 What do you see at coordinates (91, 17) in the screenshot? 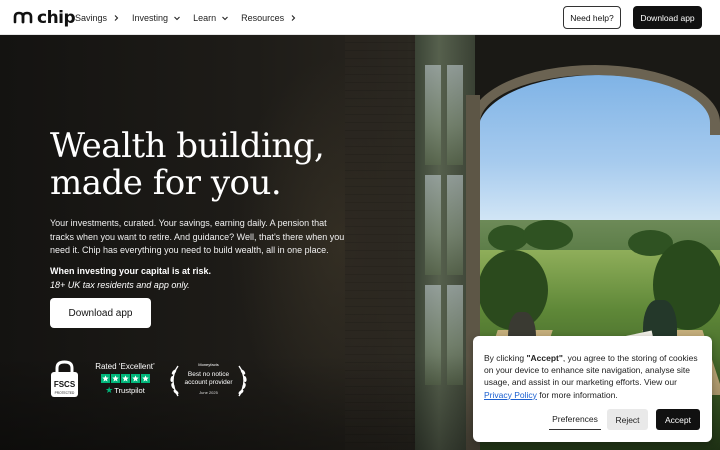
I see `nav-item-label: Savings` at bounding box center [91, 17].